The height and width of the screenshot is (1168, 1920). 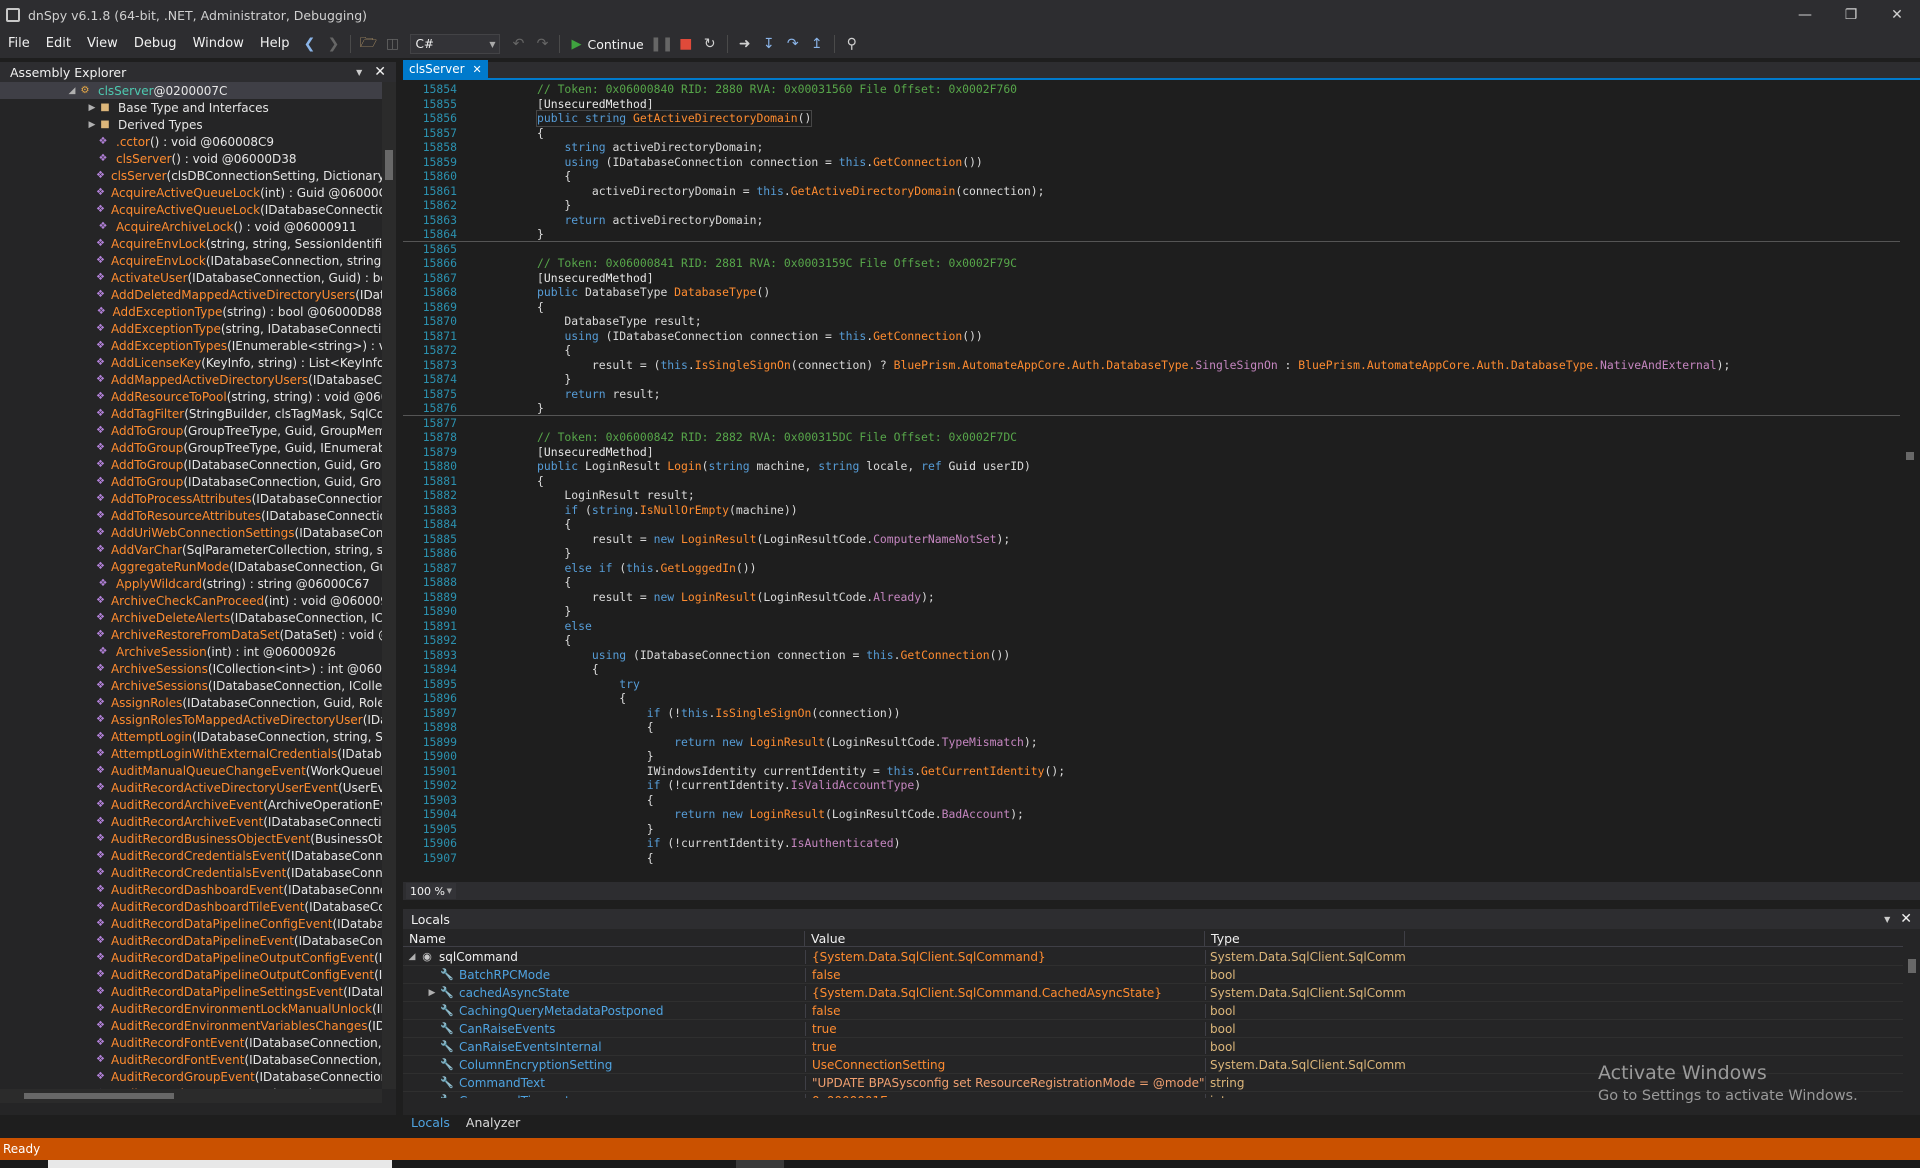 I want to click on locals-row: 🔧 CanRaiseEvents true bool, so click(x=1153, y=1029).